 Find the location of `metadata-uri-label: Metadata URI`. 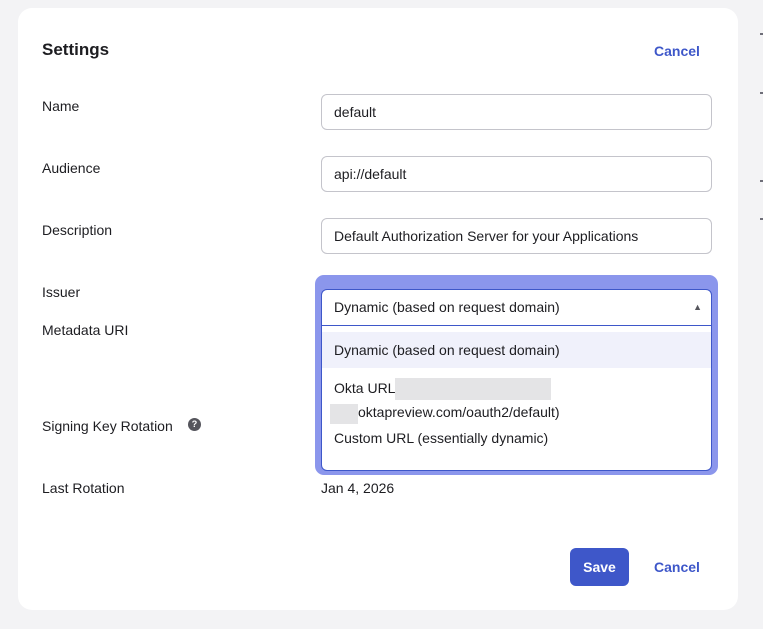

metadata-uri-label: Metadata URI is located at coordinates (85, 330).